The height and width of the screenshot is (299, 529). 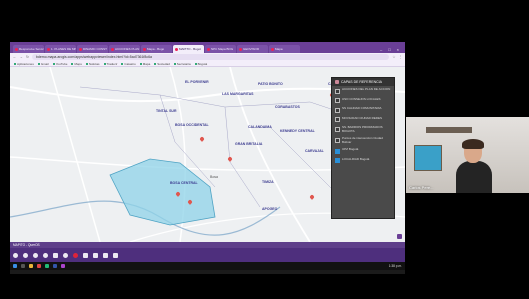 What do you see at coordinates (25, 255) in the screenshot?
I see `camera-icon` at bounding box center [25, 255].